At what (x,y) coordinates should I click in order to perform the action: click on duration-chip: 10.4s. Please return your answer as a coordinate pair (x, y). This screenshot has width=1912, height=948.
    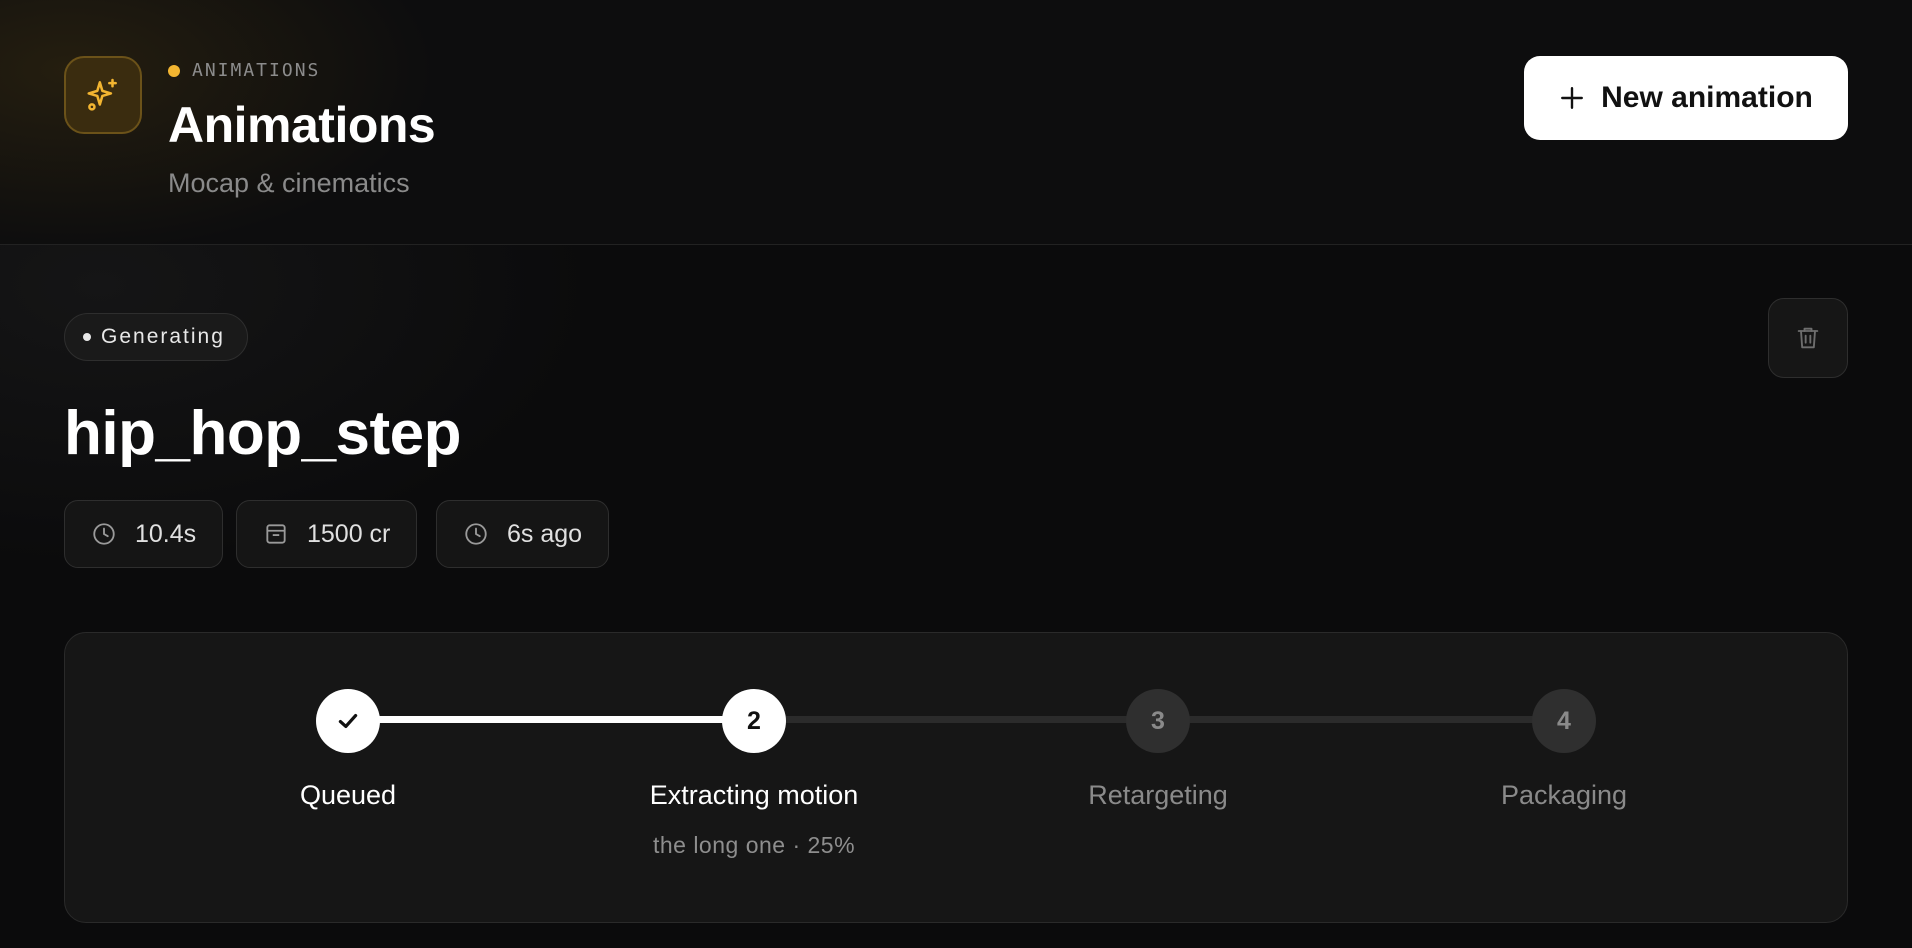
    Looking at the image, I should click on (144, 534).